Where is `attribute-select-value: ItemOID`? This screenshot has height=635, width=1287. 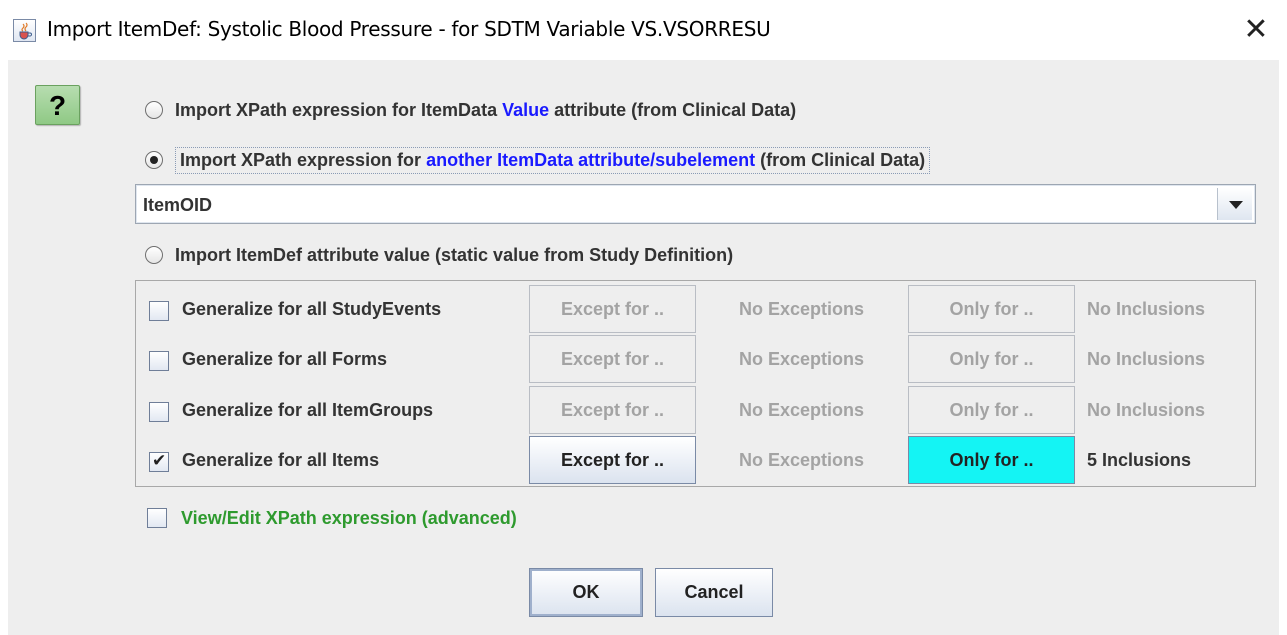
attribute-select-value: ItemOID is located at coordinates (178, 205).